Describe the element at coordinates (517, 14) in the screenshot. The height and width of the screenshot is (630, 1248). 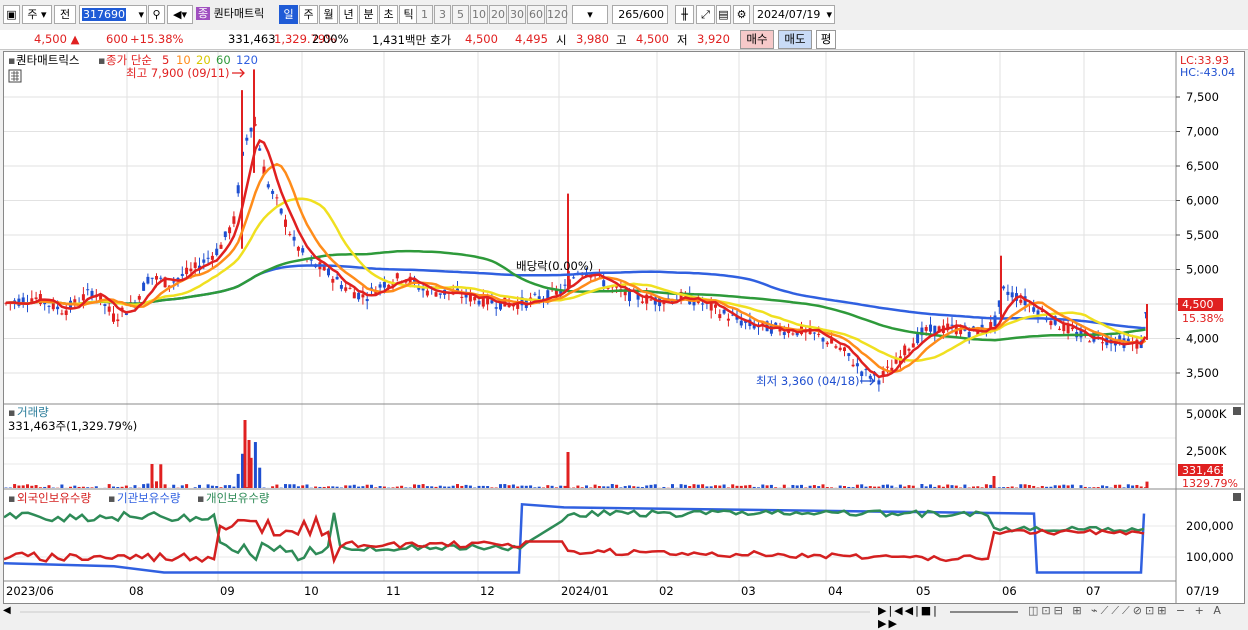
I see `interval-button-30: 30` at that location.